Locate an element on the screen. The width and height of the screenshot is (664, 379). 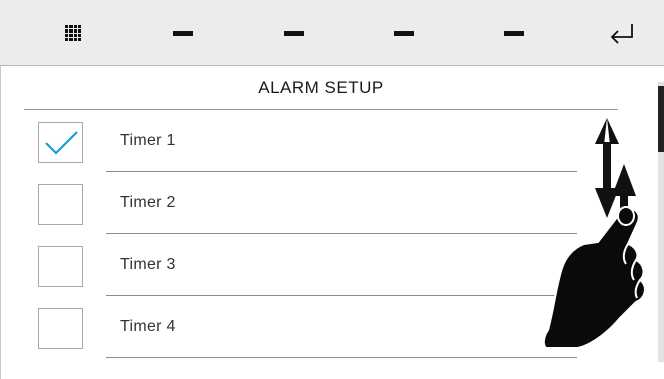
menu-grid-icon is located at coordinates (73, 33).